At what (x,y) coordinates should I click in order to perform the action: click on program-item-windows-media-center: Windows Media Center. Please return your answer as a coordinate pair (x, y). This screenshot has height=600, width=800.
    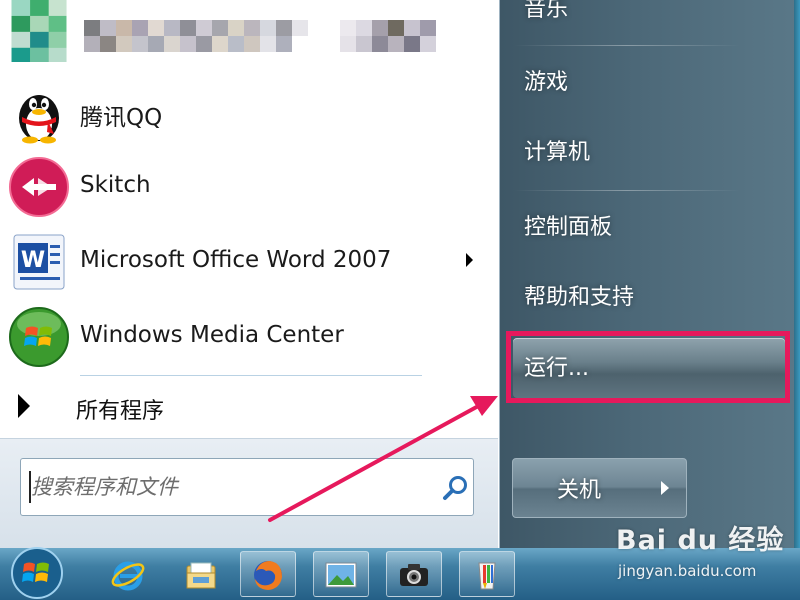
    Looking at the image, I should click on (249, 336).